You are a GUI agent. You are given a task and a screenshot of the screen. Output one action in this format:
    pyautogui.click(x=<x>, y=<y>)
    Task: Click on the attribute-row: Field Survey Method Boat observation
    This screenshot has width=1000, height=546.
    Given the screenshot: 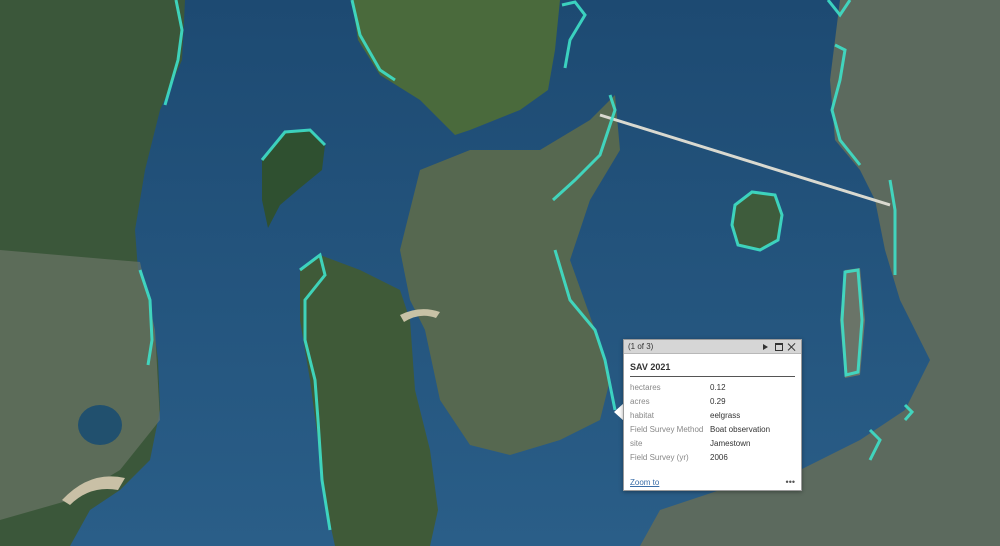 What is the action you would take?
    pyautogui.click(x=712, y=429)
    